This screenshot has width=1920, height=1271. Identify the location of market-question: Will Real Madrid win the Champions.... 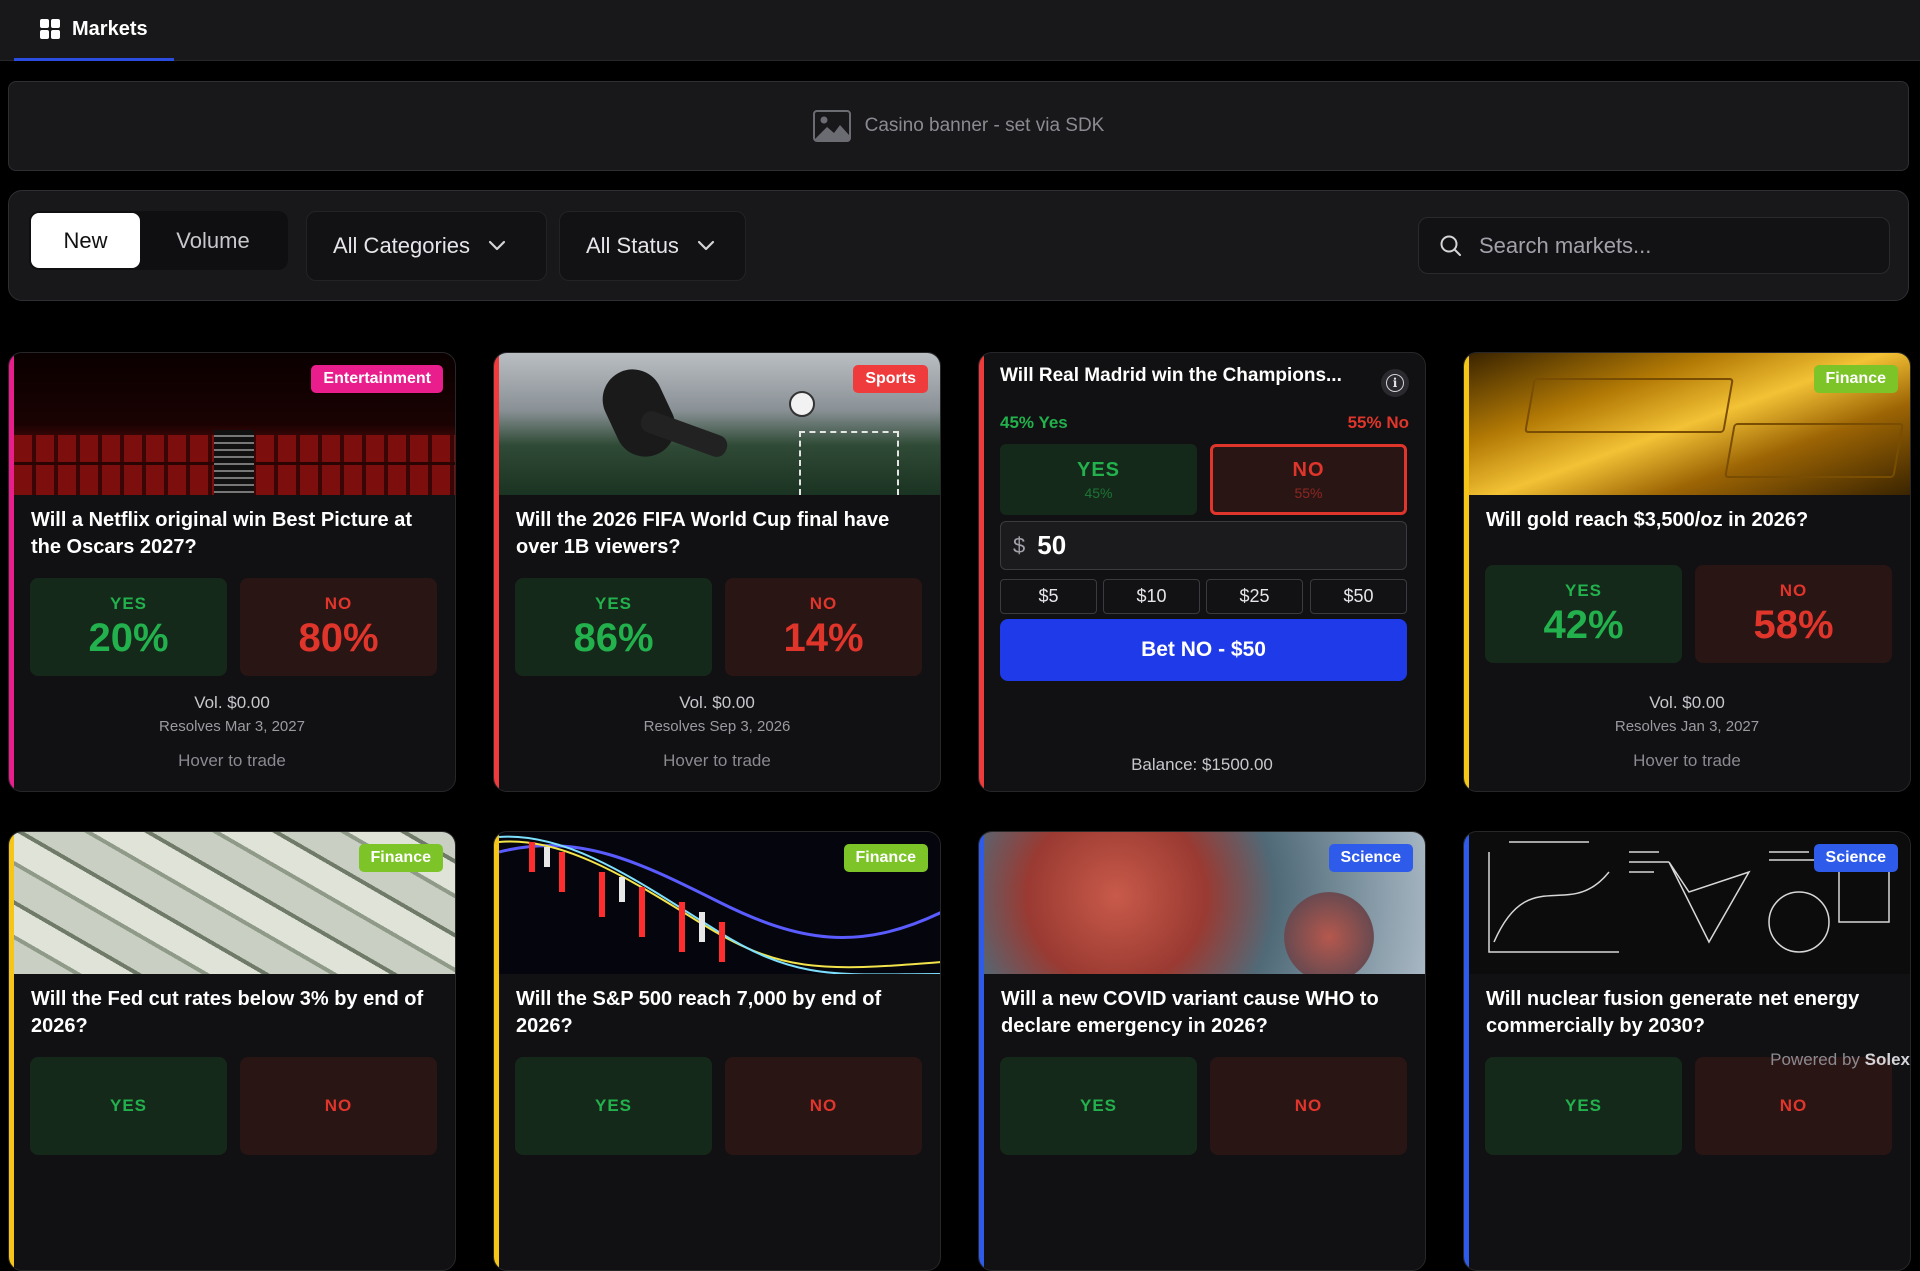
(1171, 375).